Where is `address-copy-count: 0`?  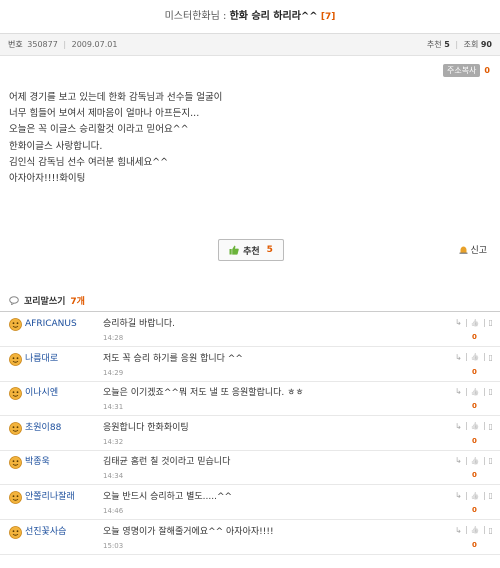 address-copy-count: 0 is located at coordinates (487, 70).